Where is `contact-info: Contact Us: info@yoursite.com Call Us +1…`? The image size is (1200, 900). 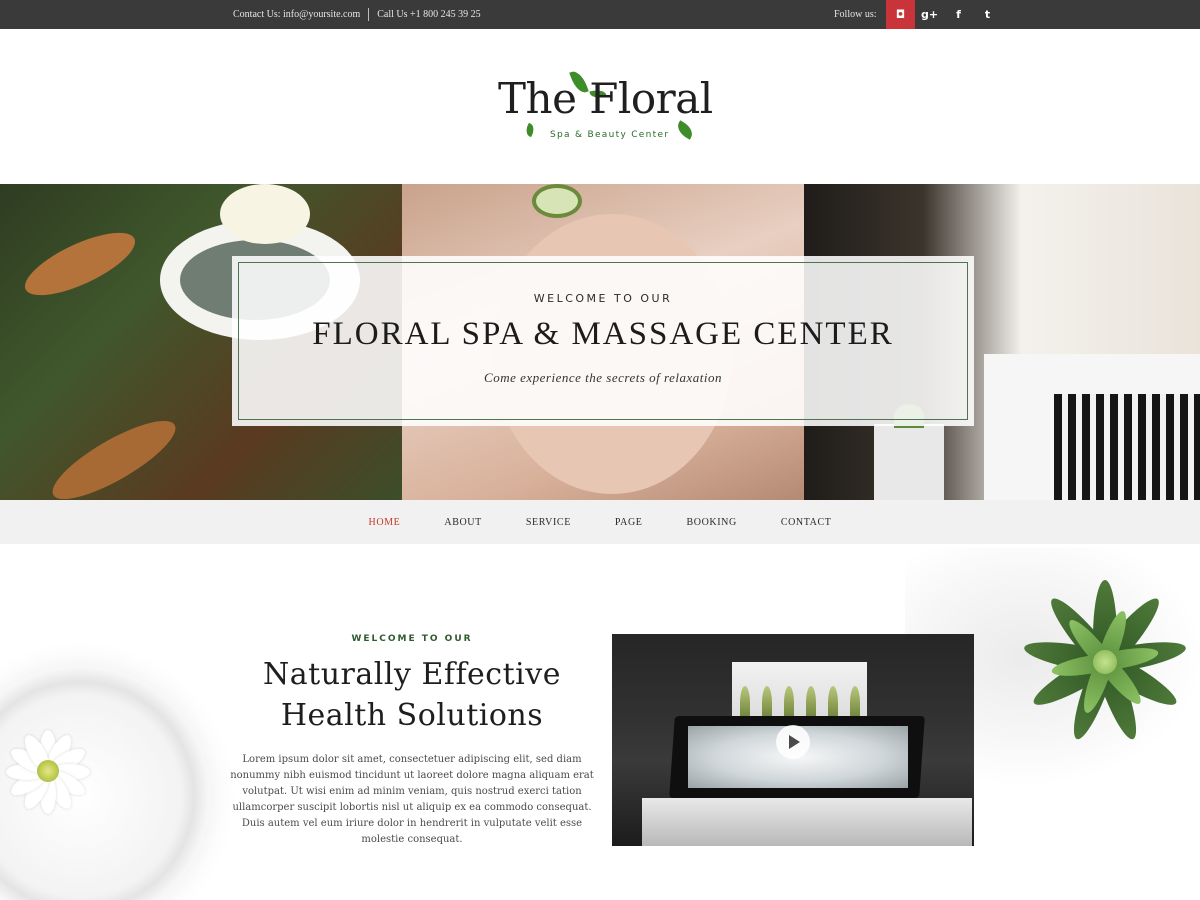 contact-info: Contact Us: info@yoursite.com Call Us +1… is located at coordinates (357, 14).